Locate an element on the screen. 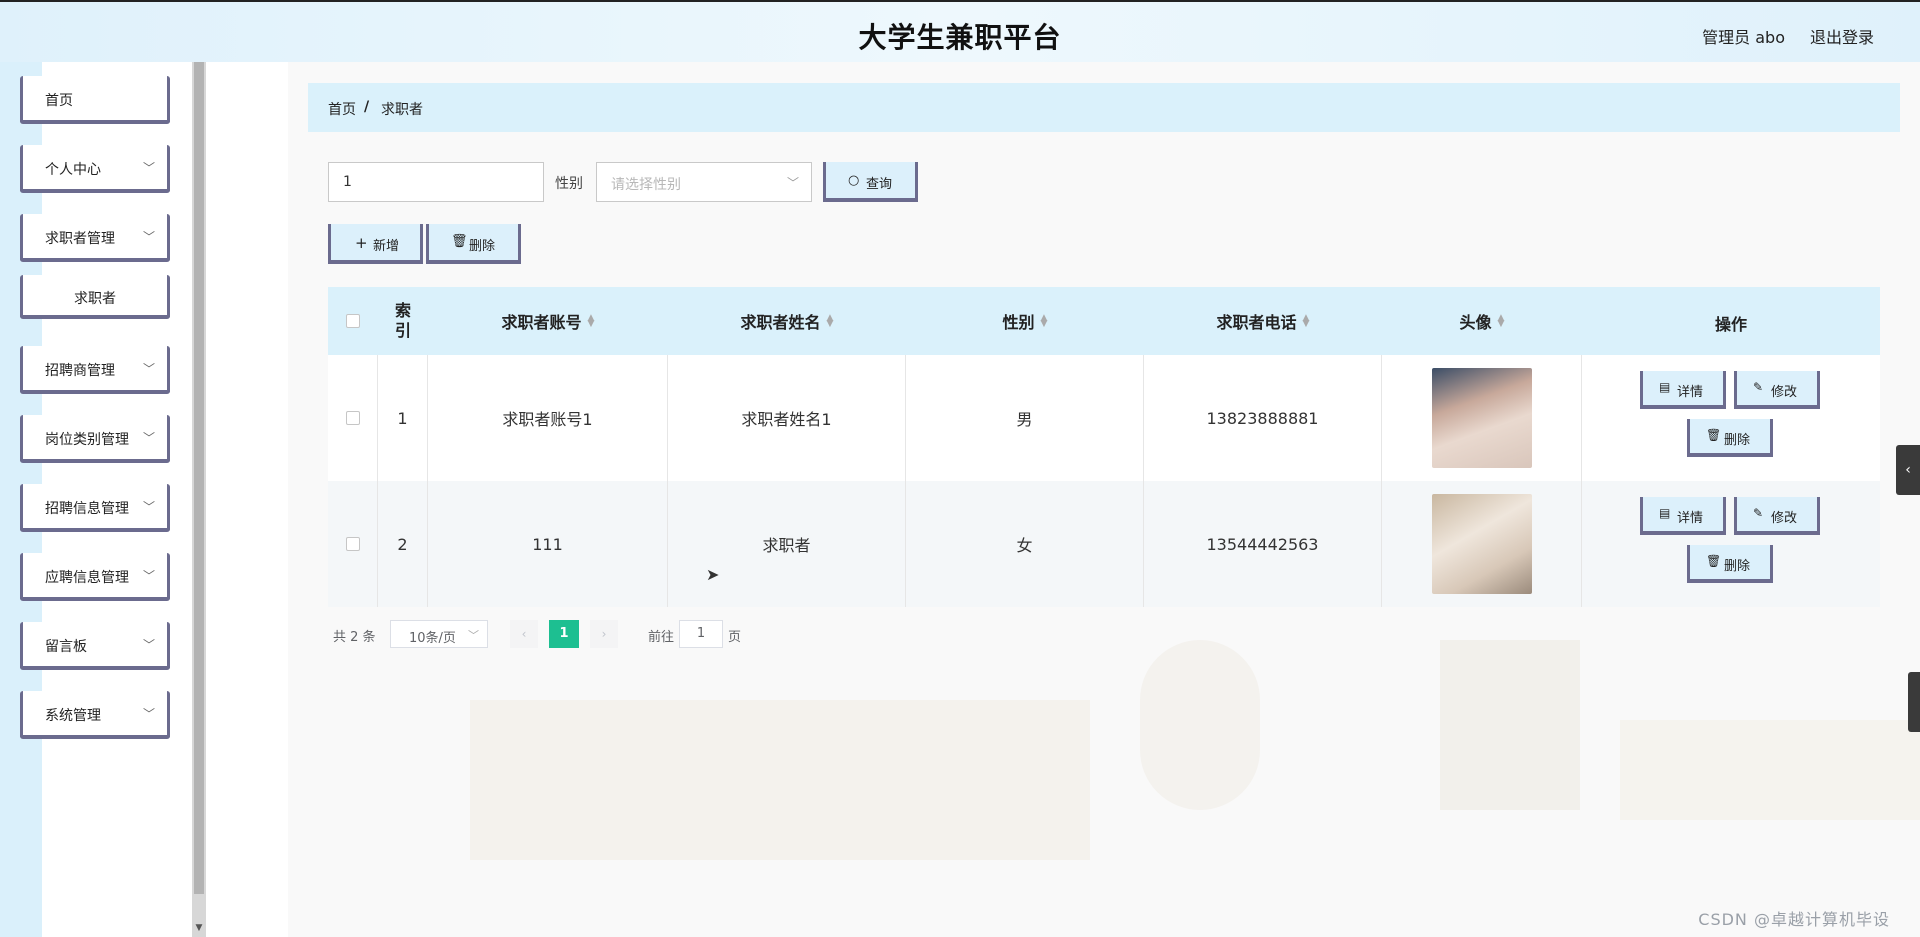 Image resolution: width=1920 pixels, height=937 pixels. sidebar-item-label: 留言板 is located at coordinates (66, 647).